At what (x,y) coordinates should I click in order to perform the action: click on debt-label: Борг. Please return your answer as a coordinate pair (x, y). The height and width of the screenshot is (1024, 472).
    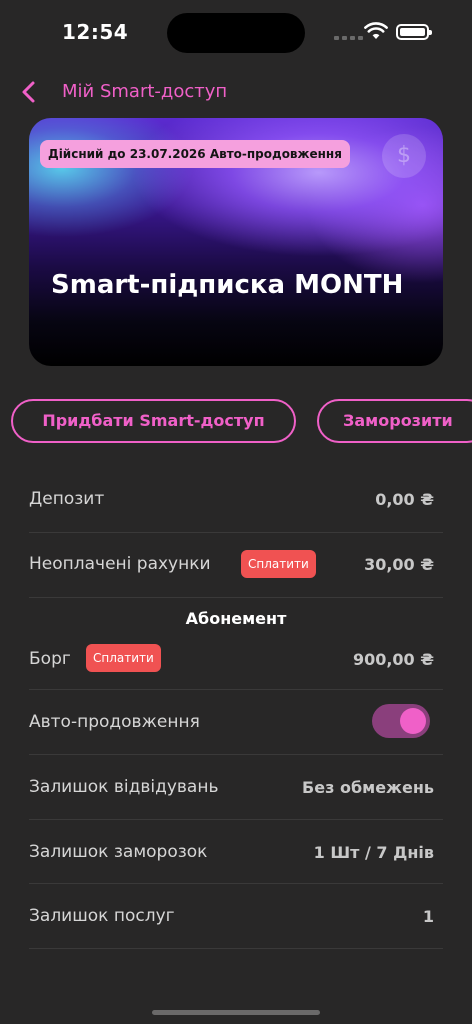
    Looking at the image, I should click on (50, 659).